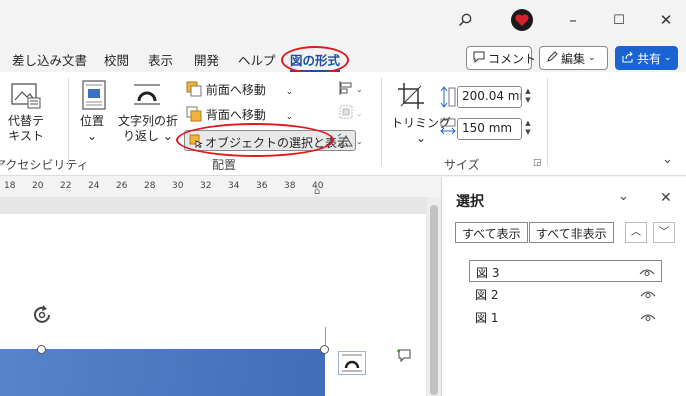  I want to click on maximize-button: ☐, so click(619, 20).